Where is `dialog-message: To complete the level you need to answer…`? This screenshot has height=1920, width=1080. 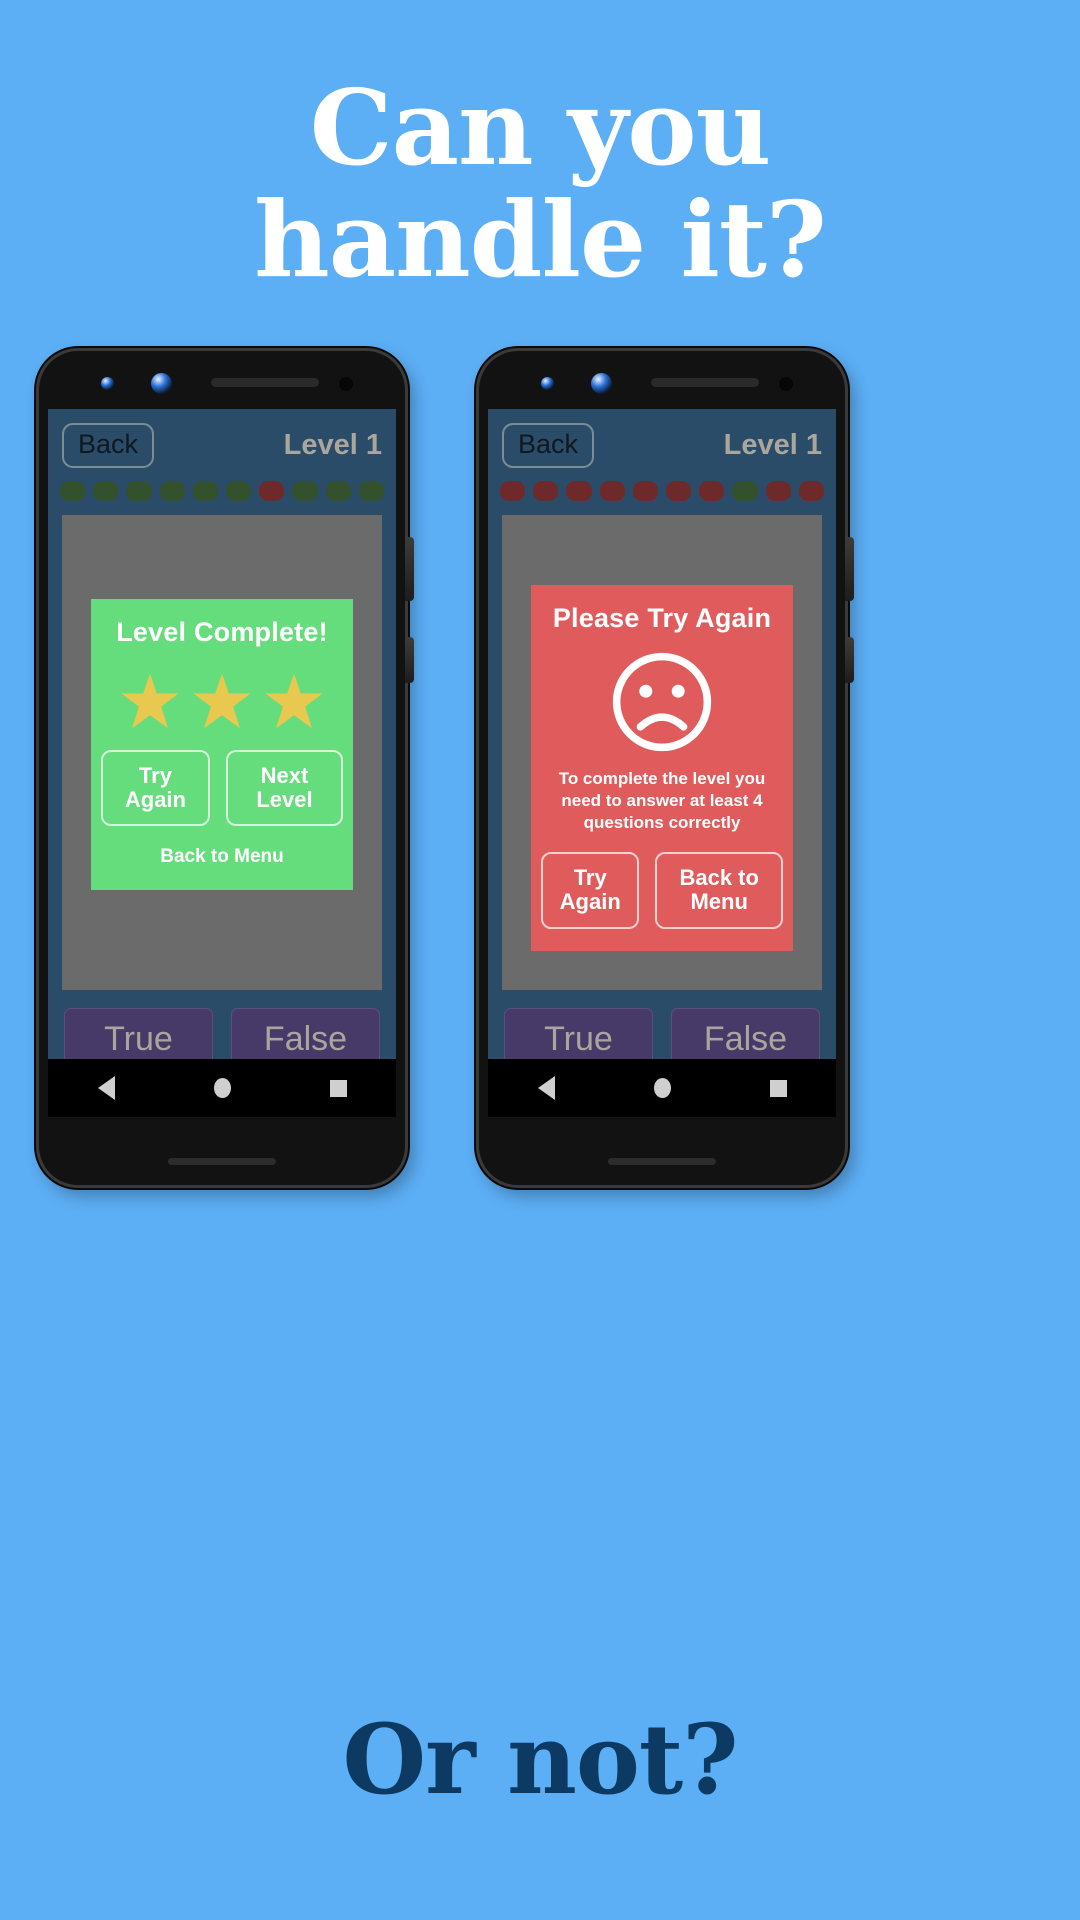
dialog-message: To complete the level you need to answer… is located at coordinates (662, 801).